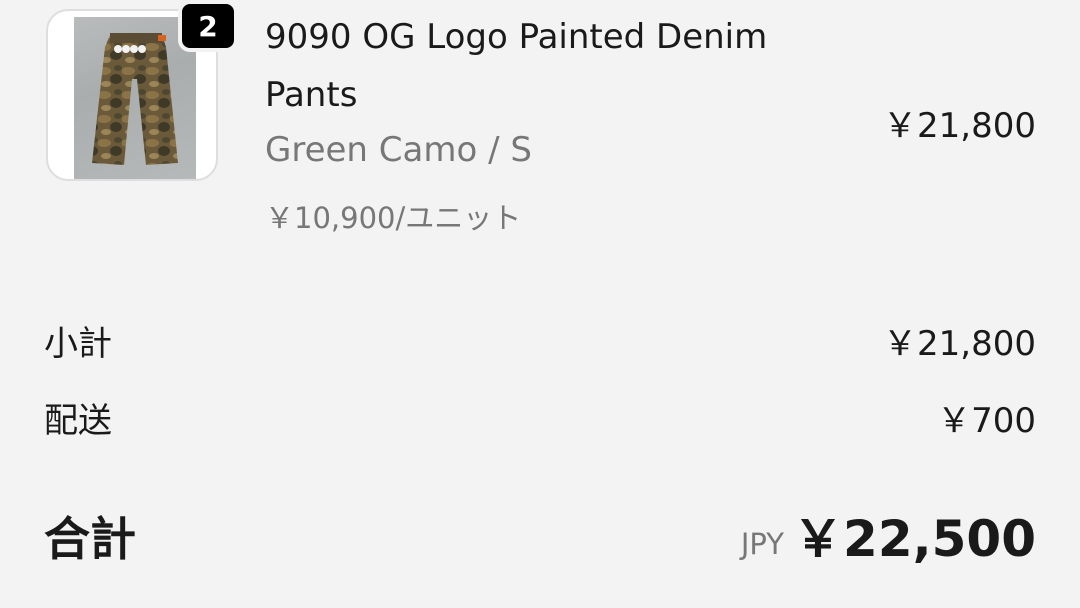 This screenshot has height=608, width=1080. I want to click on total-label: 合計, so click(90, 539).